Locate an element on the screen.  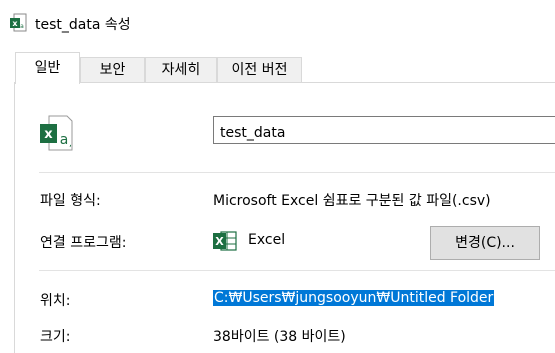
title-bar: x a test_data 속성 is located at coordinates (277, 25).